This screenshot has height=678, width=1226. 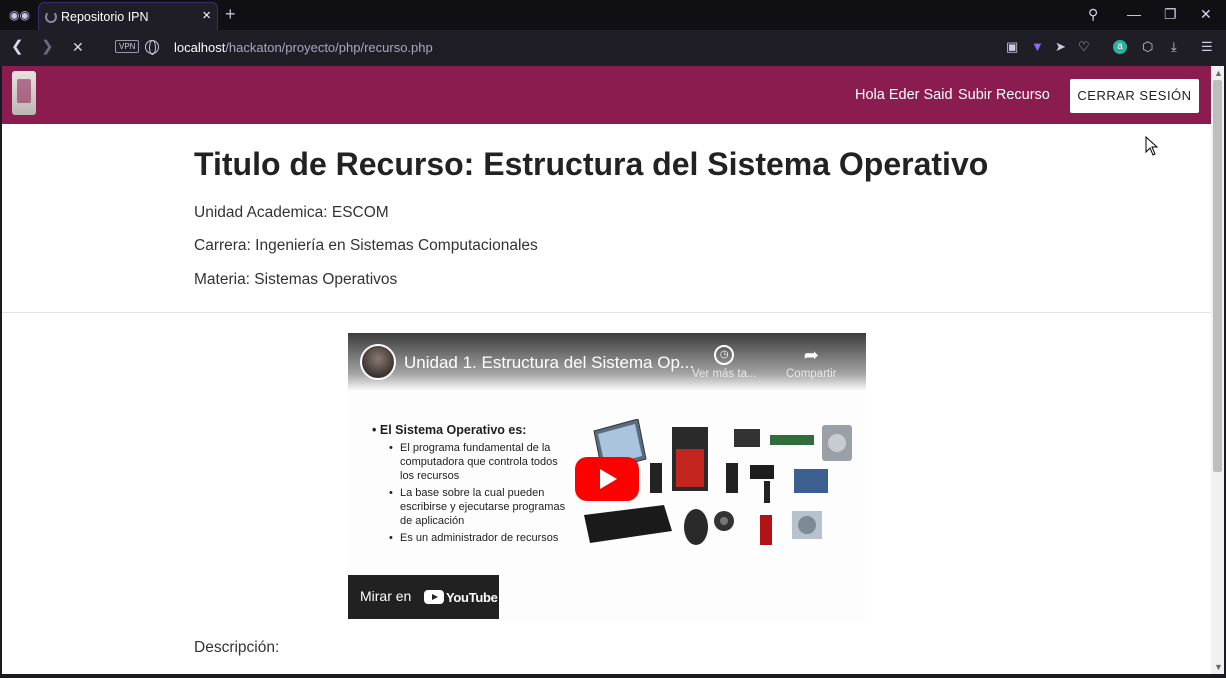 What do you see at coordinates (1037, 47) in the screenshot?
I see `shield-icon: ▼` at bounding box center [1037, 47].